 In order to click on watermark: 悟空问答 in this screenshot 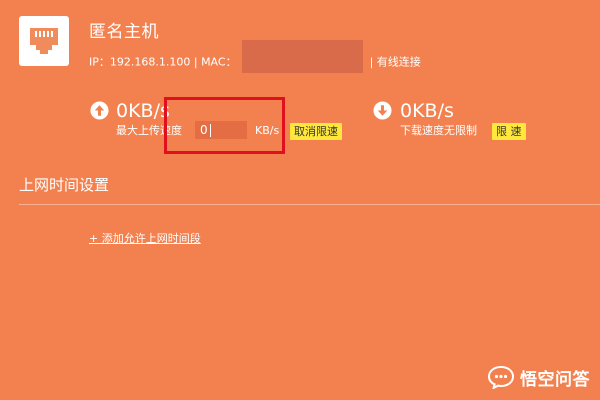, I will do `click(538, 377)`.